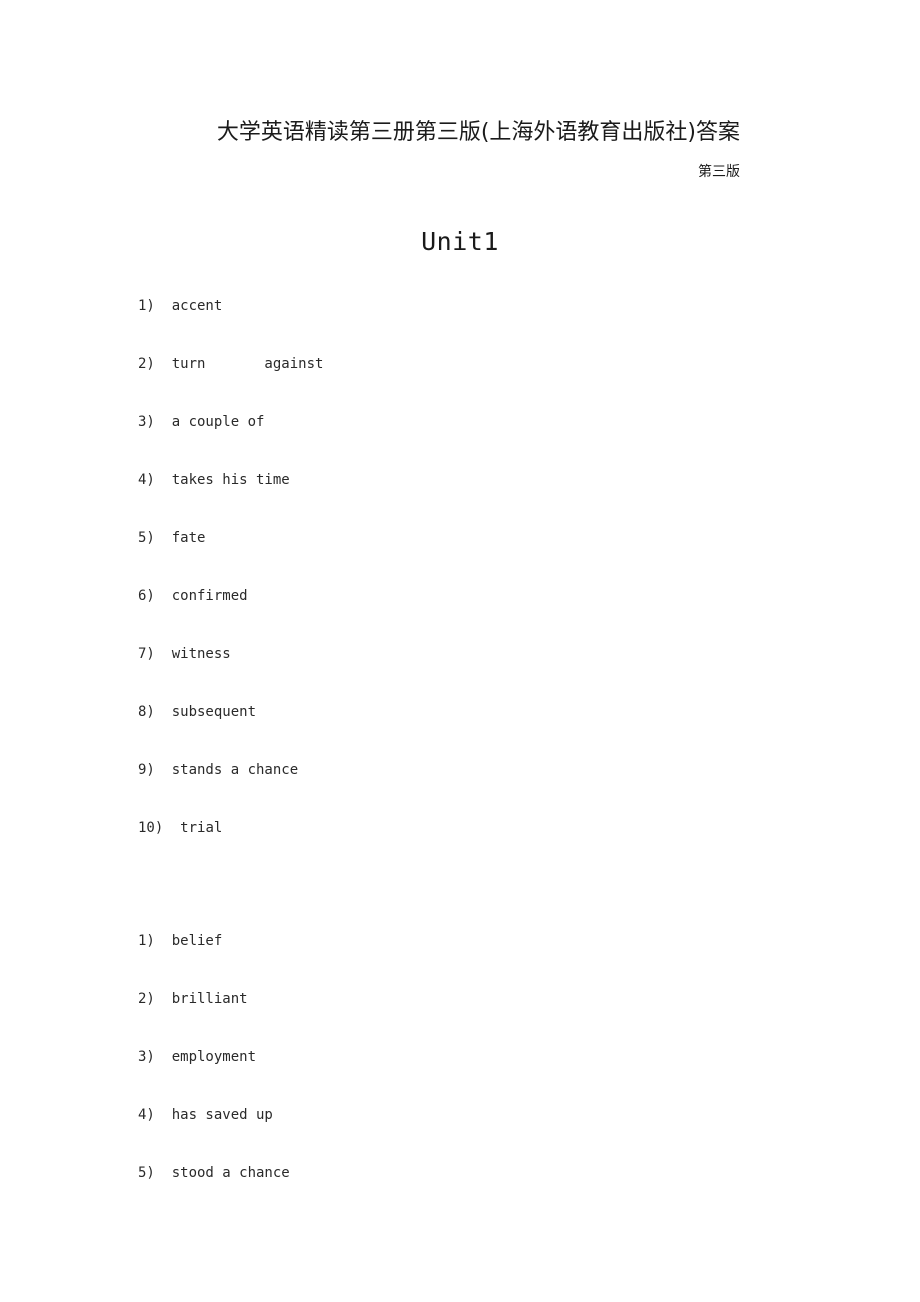  Describe the element at coordinates (151, 828) in the screenshot. I see `list-item-number: 10)` at that location.